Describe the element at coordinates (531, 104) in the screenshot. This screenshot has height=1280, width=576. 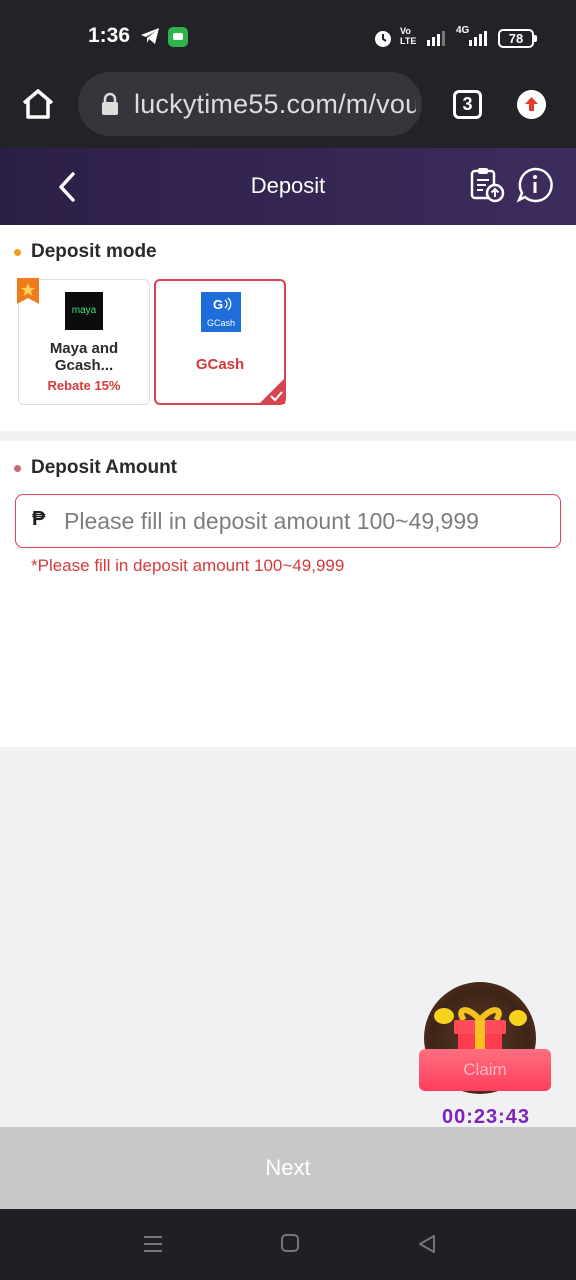
I see `upgrade-icon` at that location.